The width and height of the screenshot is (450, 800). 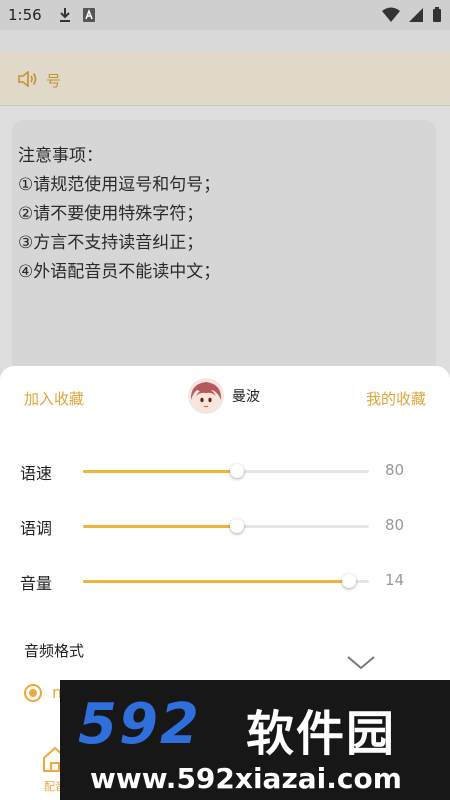 I want to click on volume-value: 14, so click(x=395, y=580).